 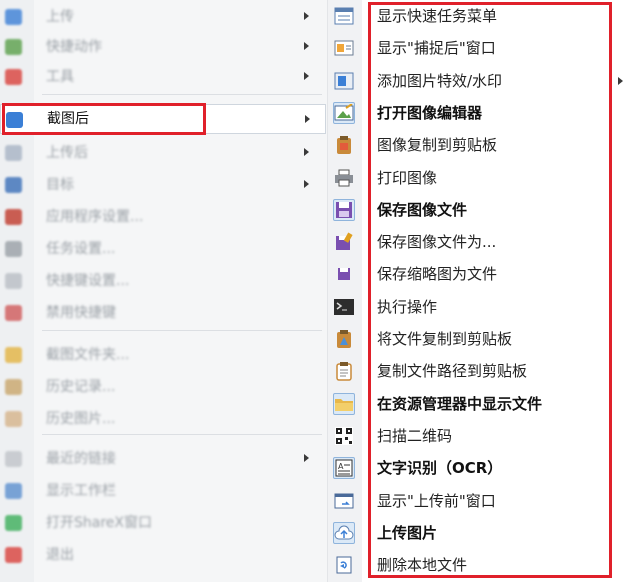 What do you see at coordinates (437, 145) in the screenshot?
I see `submenu-item-label: 图像复制到剪贴板` at bounding box center [437, 145].